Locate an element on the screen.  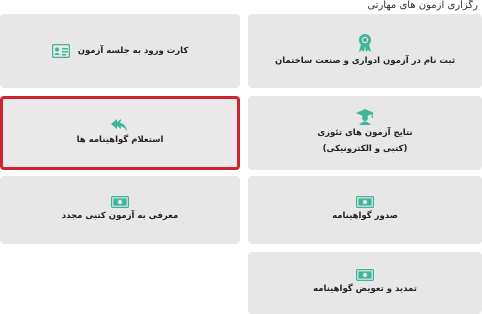
reintroduce-exam-label: معرفی به آزمون کتبی مجدد is located at coordinates (120, 216).